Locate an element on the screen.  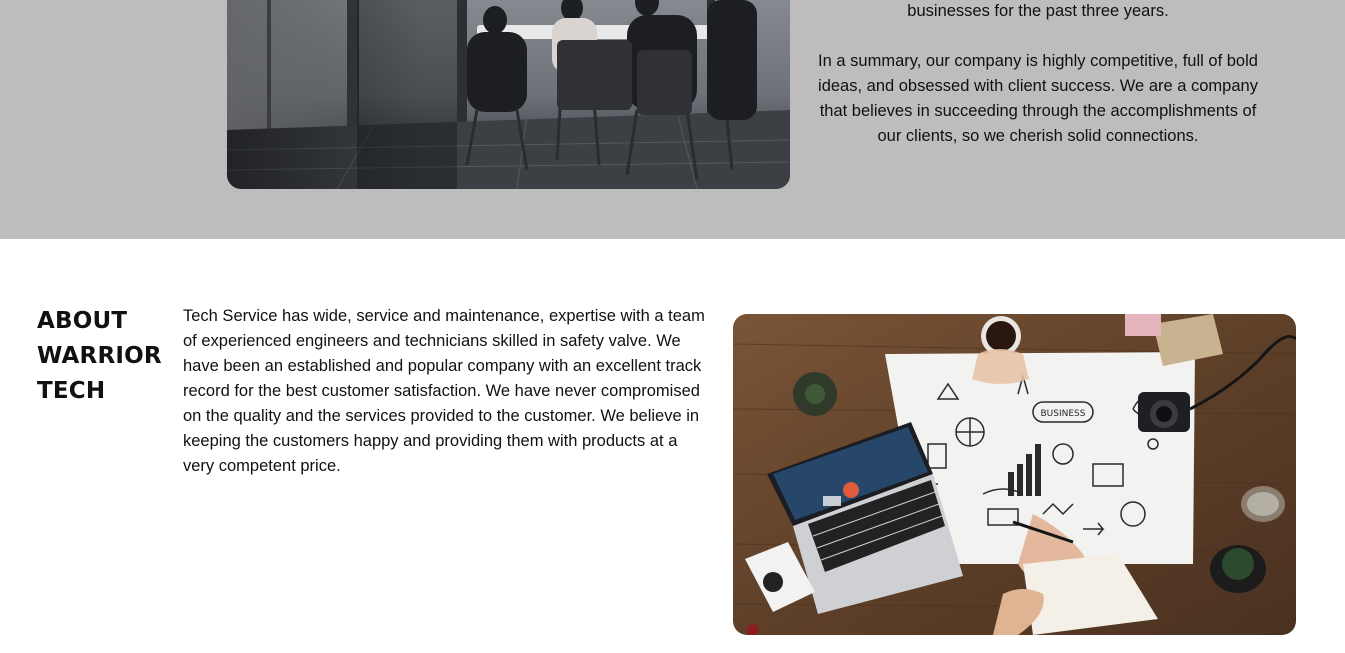
meeting-room-illustration is located at coordinates (508, 94).